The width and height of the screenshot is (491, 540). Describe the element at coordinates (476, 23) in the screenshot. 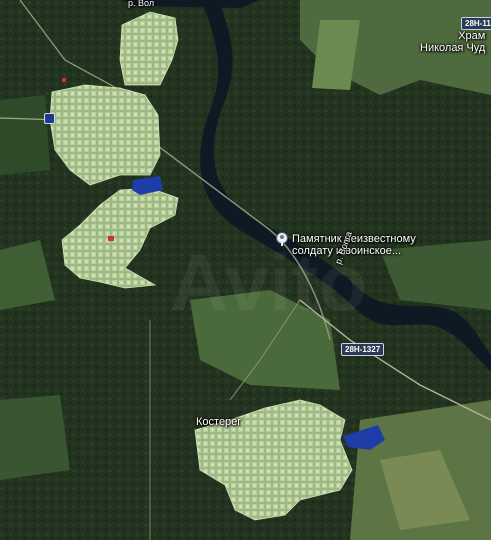

I see `road-shield: 28Н-117` at that location.